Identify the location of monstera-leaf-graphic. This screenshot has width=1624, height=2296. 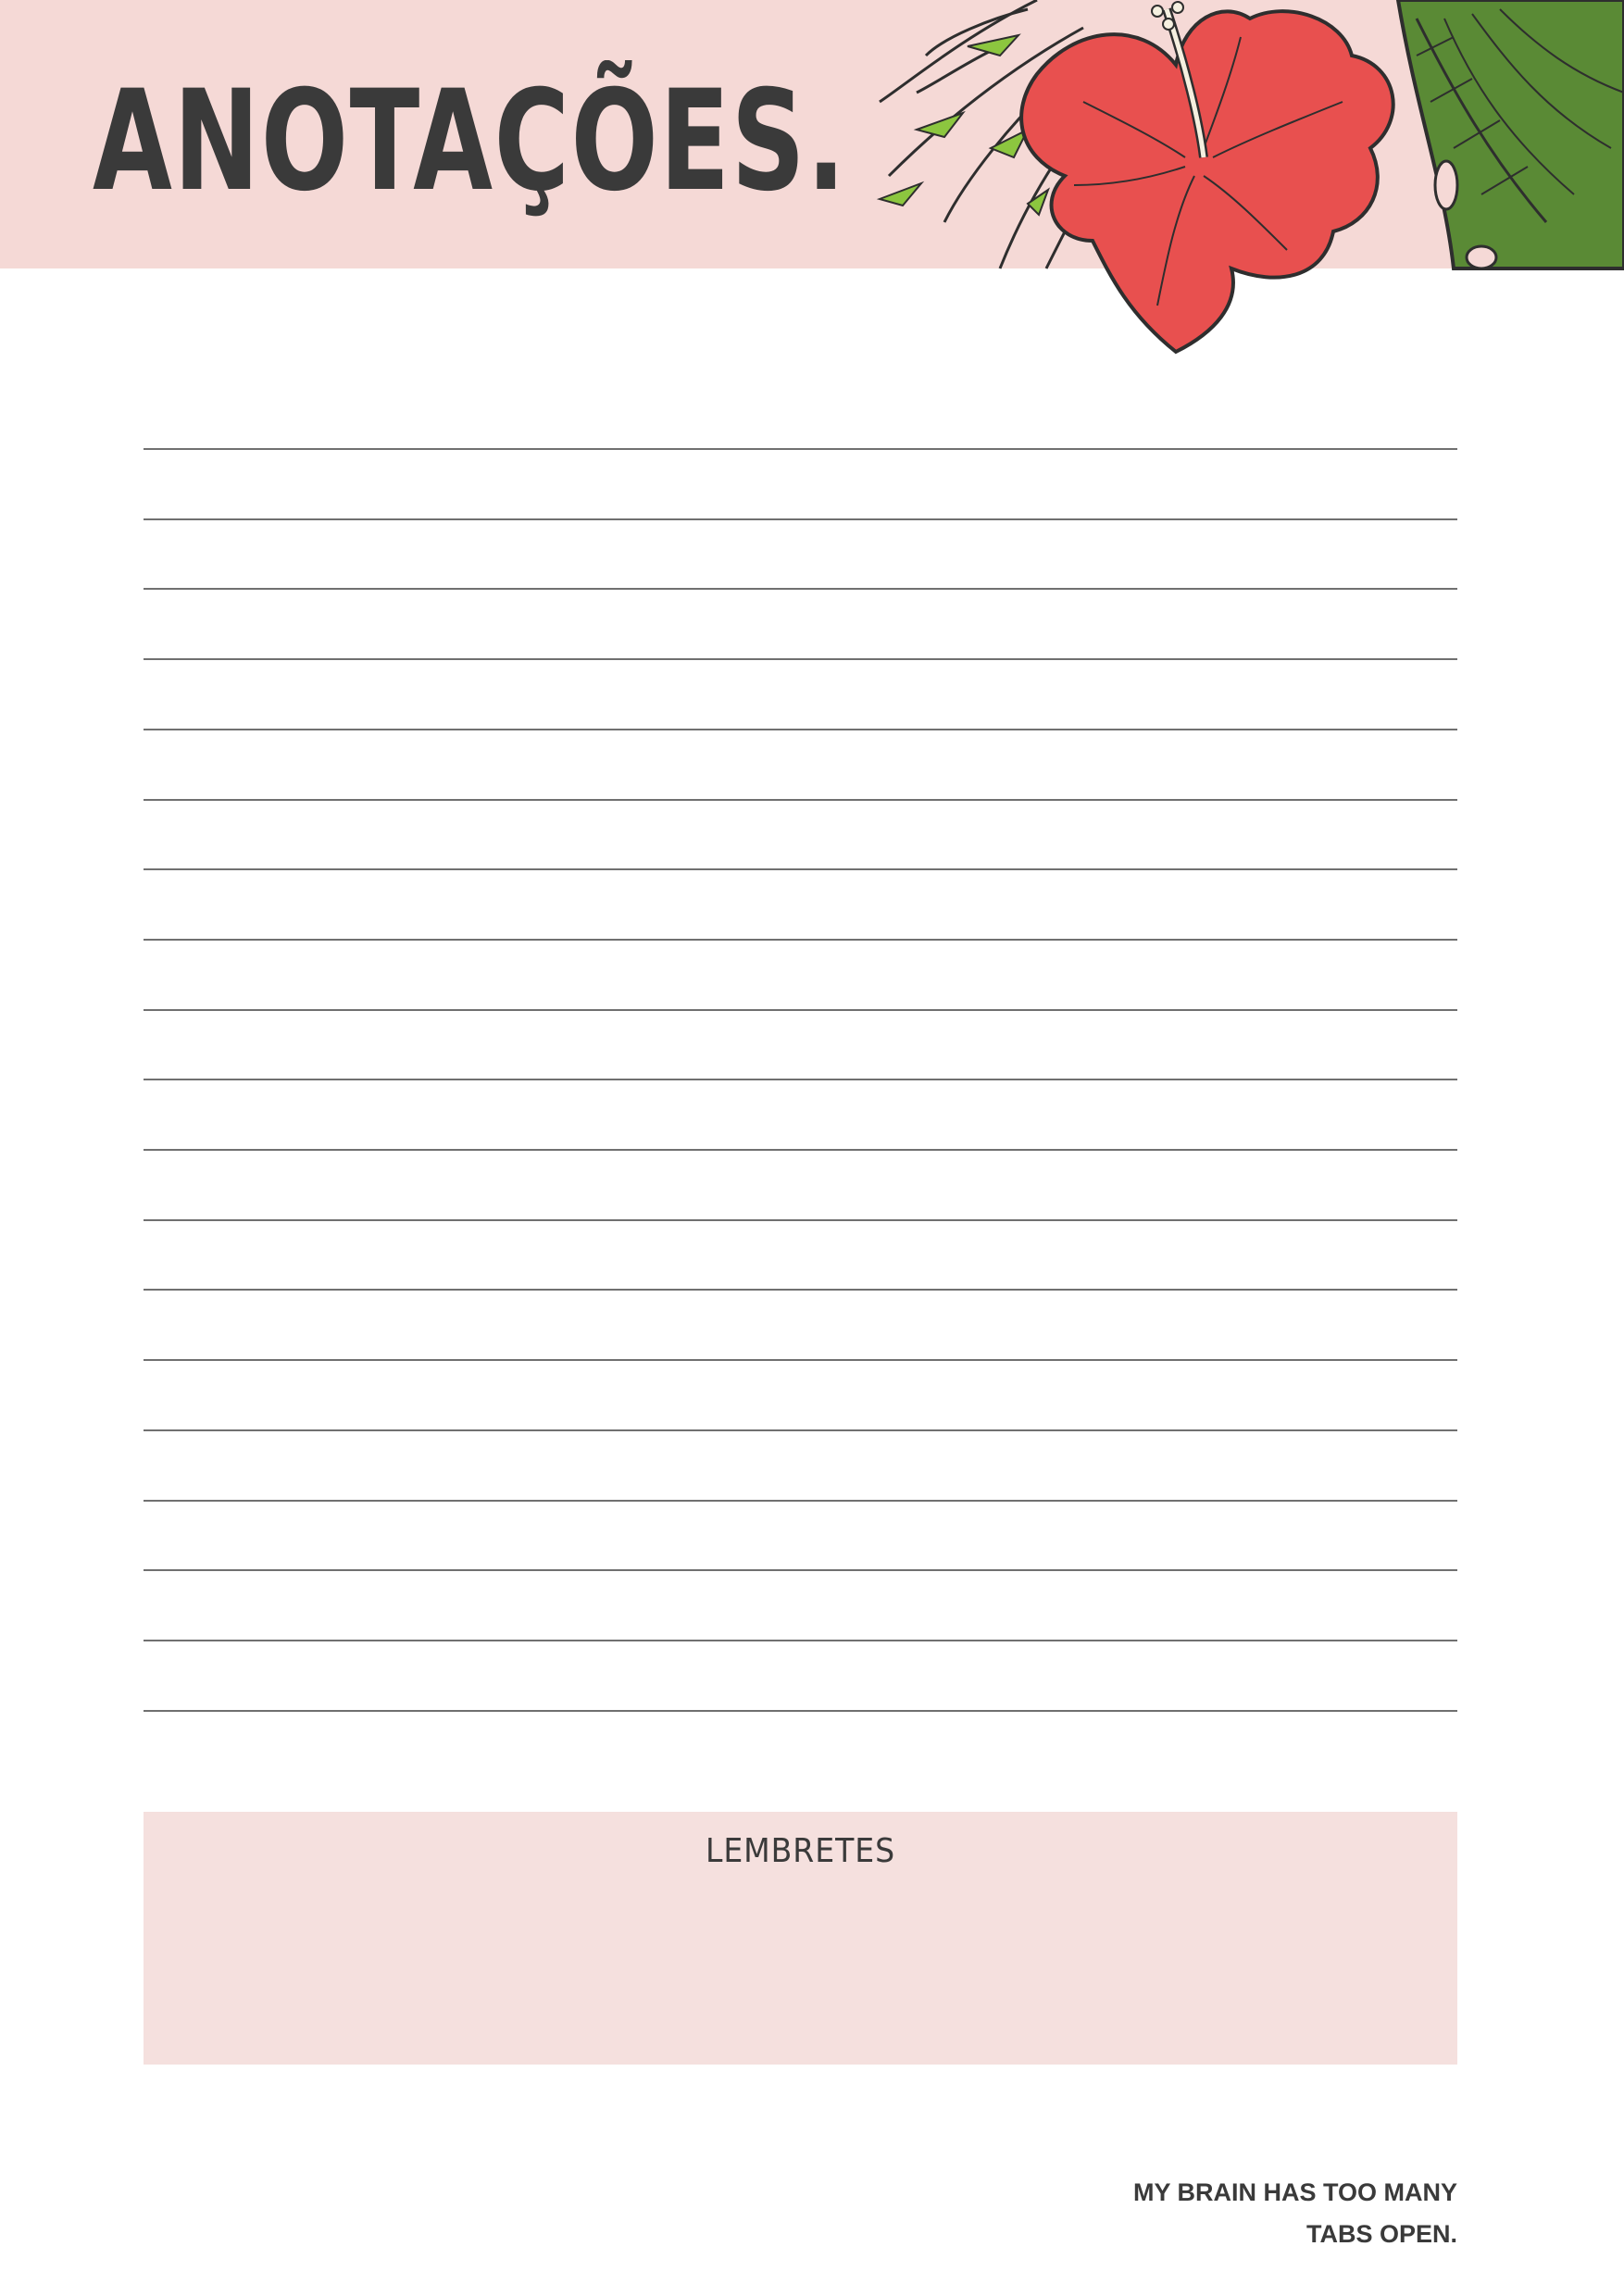
(1509, 135).